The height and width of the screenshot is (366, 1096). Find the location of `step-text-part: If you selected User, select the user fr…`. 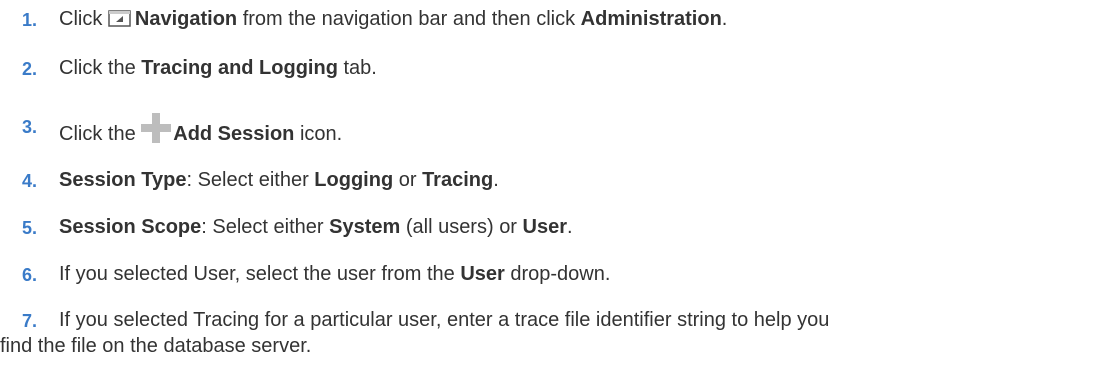

step-text-part: If you selected User, select the user fr… is located at coordinates (260, 274).